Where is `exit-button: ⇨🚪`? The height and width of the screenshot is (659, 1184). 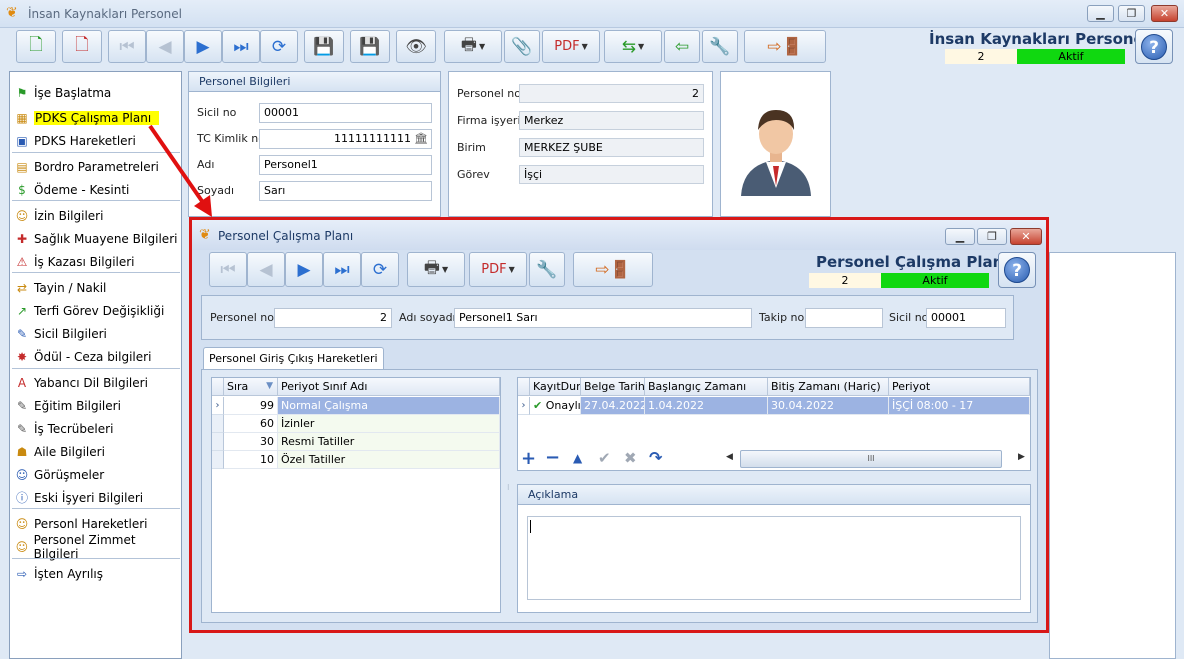
exit-button: ⇨🚪 is located at coordinates (785, 46).